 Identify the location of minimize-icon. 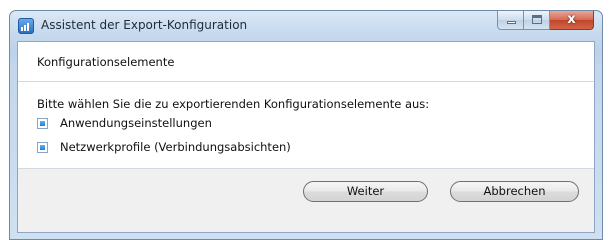
(511, 22).